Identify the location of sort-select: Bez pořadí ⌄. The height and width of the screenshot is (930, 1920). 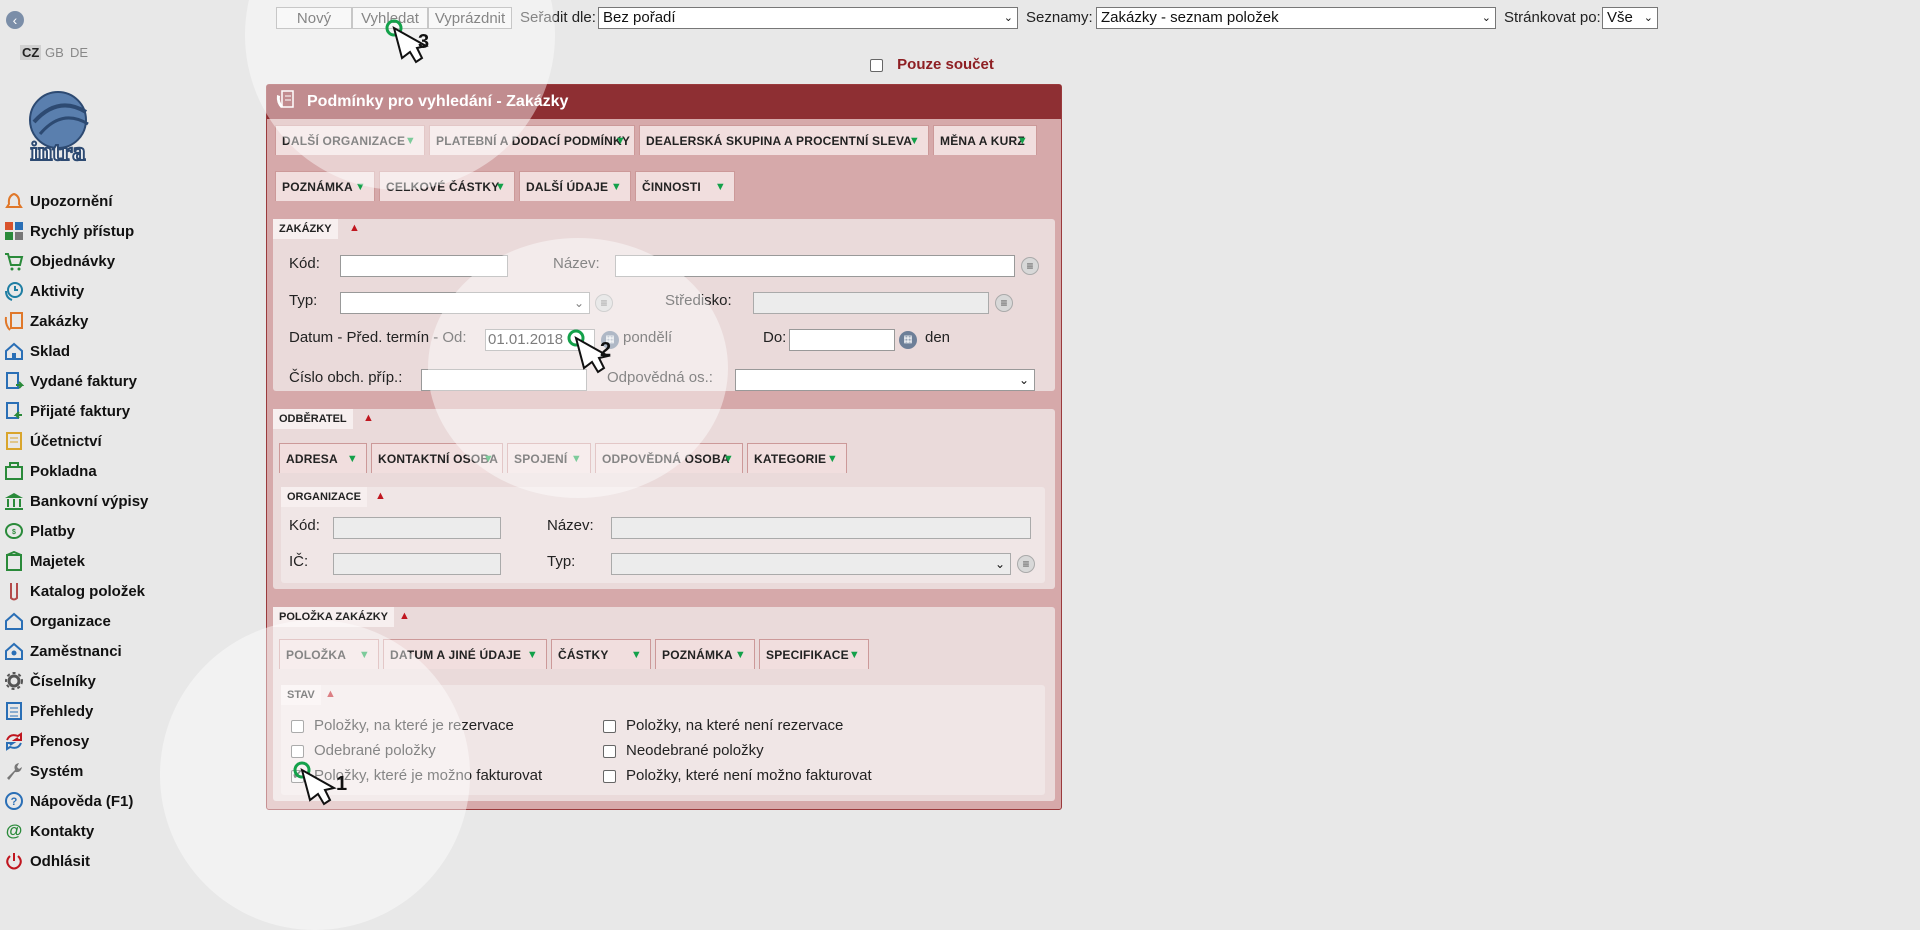
(808, 18).